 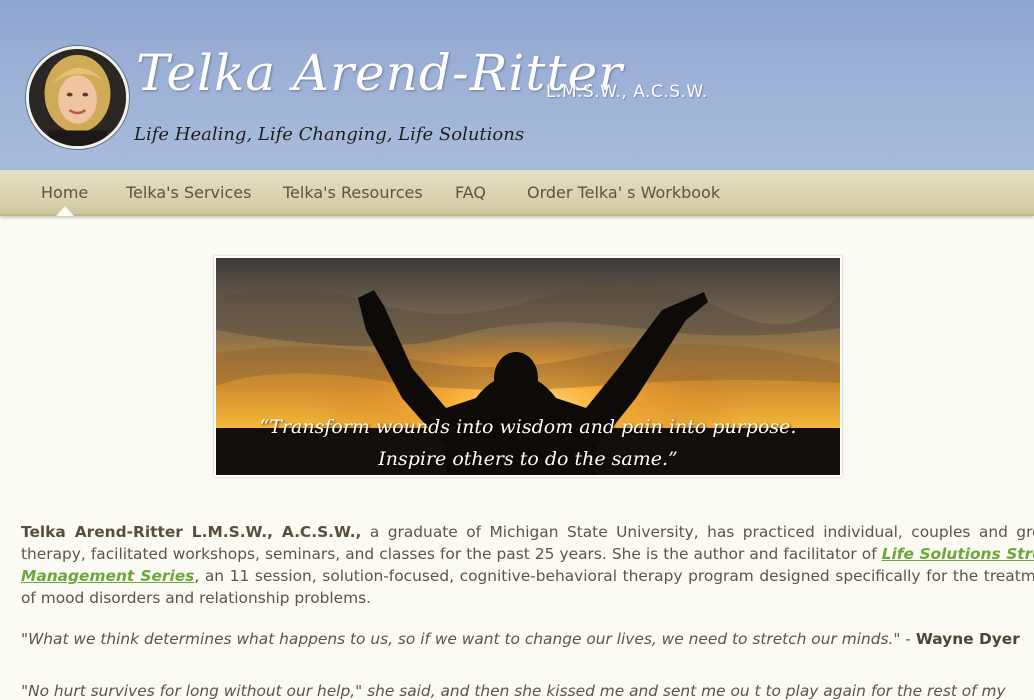 I want to click on site-credentials: L.M.S.W., A.C.S.W., so click(x=627, y=92).